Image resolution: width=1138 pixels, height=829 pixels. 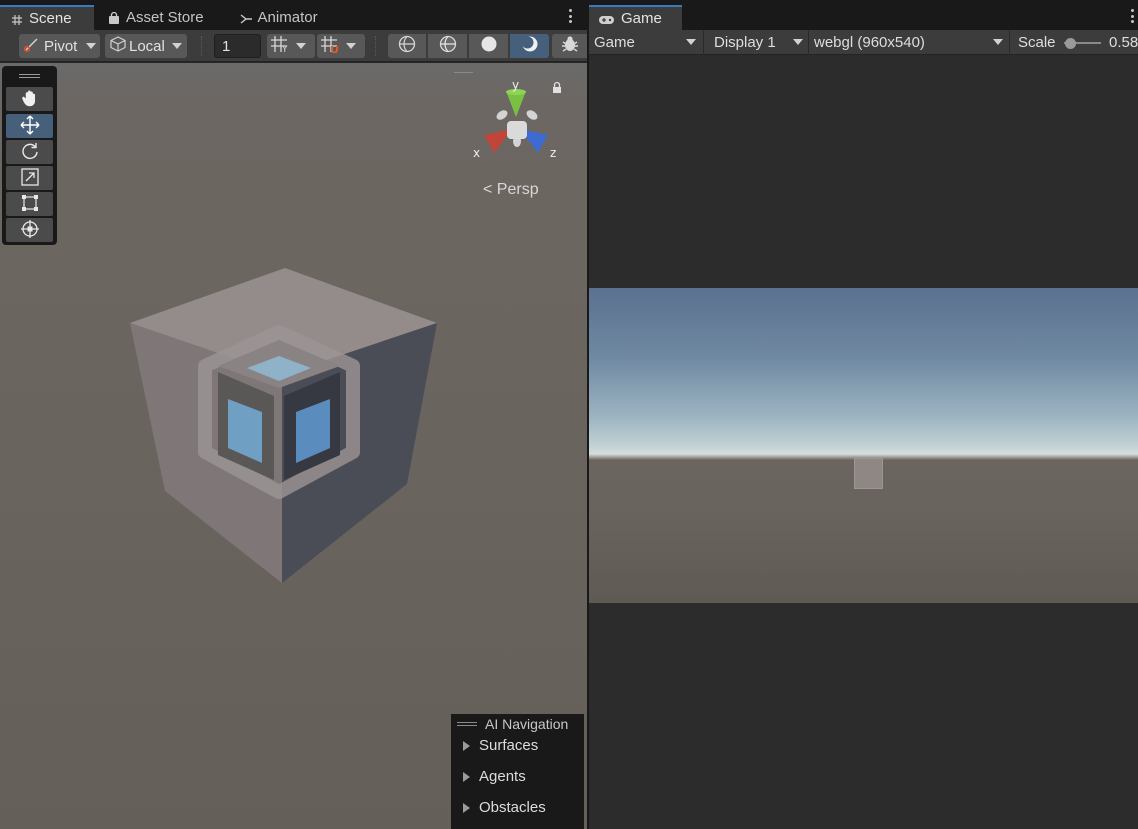 What do you see at coordinates (467, 724) in the screenshot?
I see `drag-handle-icon` at bounding box center [467, 724].